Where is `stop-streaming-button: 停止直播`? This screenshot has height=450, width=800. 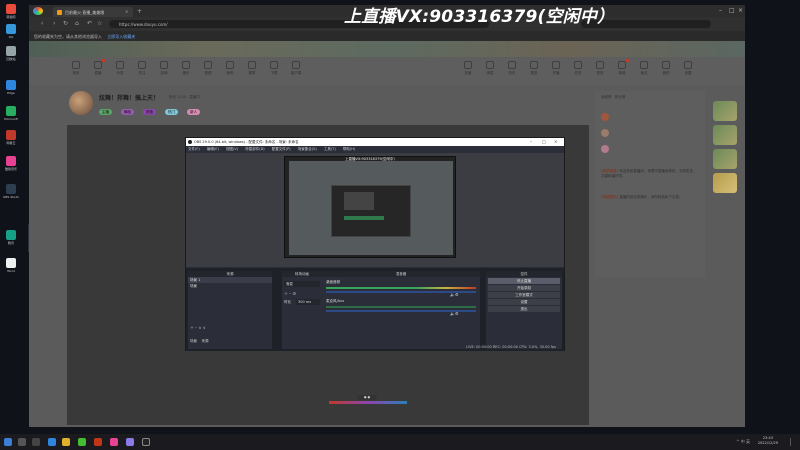 stop-streaming-button: 停止直播 is located at coordinates (524, 281).